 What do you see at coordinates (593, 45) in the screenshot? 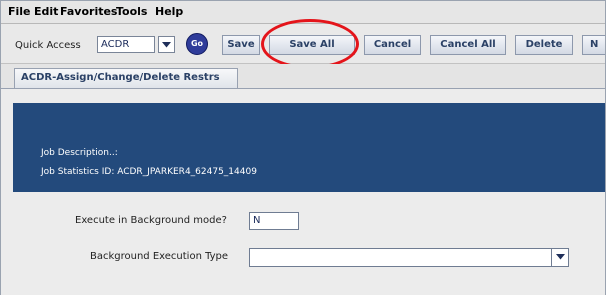
I see `next-button-partial: N` at bounding box center [593, 45].